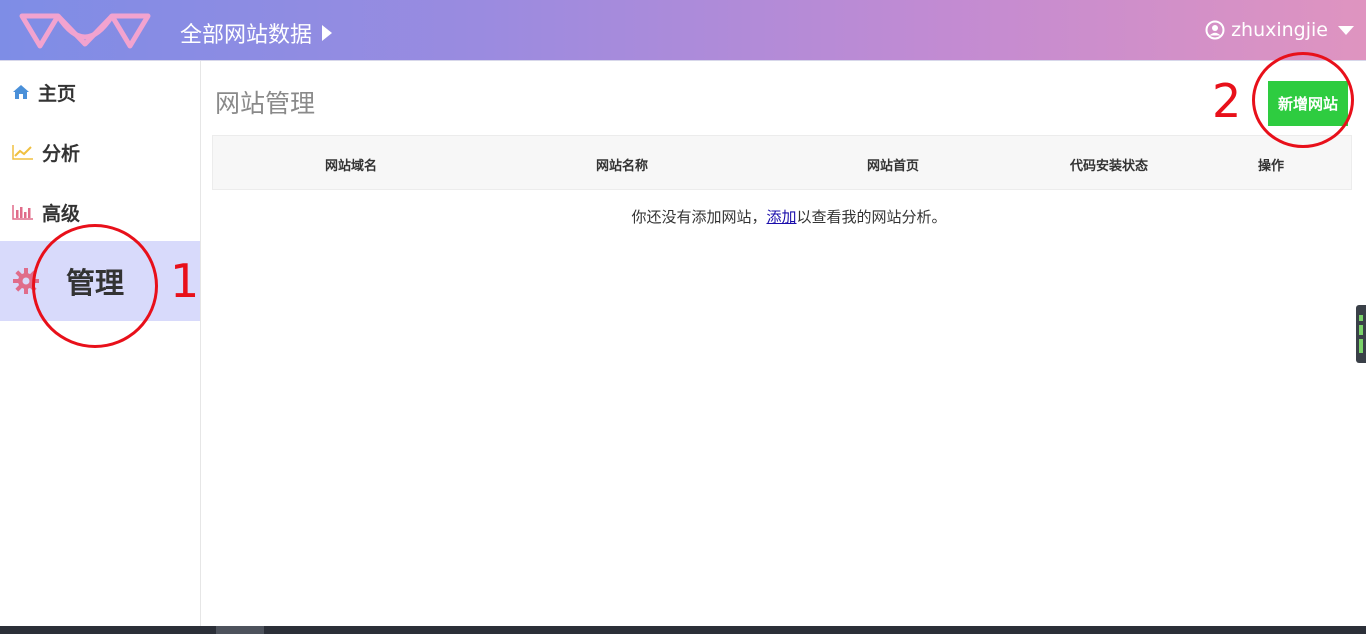  What do you see at coordinates (782, 162) in the screenshot?
I see `table-header: 网站域名 网站名称 网站首页 代码安装状态 操作` at bounding box center [782, 162].